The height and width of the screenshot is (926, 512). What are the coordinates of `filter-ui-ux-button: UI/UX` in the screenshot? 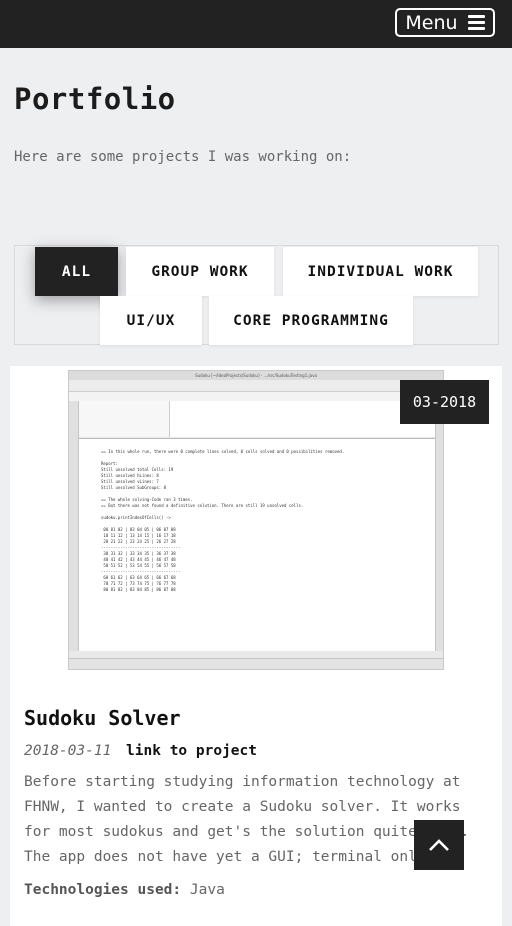 It's located at (151, 320).